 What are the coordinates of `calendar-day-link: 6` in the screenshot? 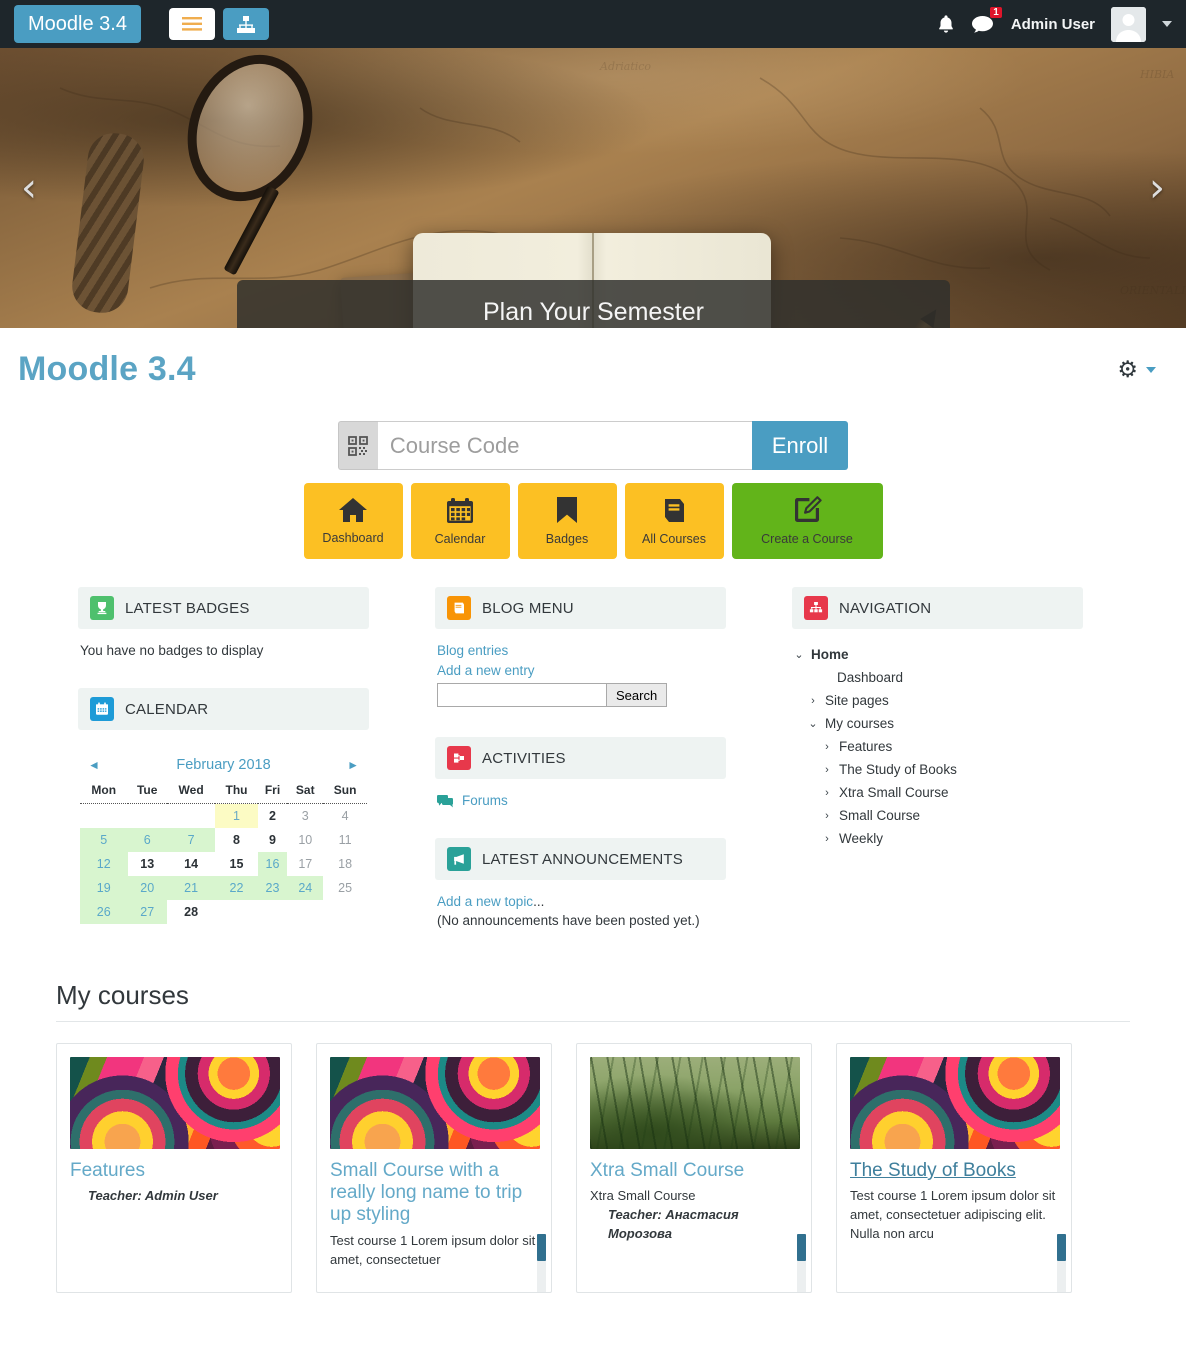 It's located at (147, 840).